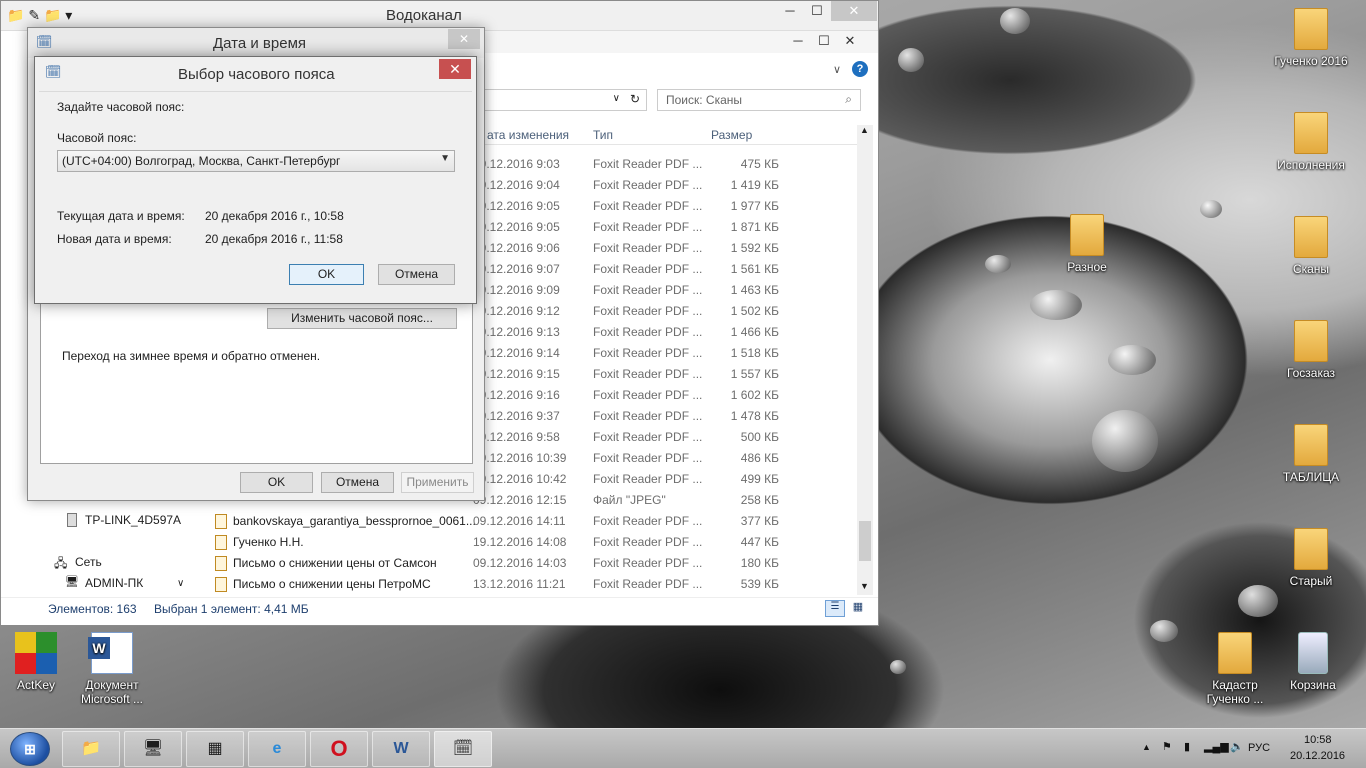 Image resolution: width=1366 pixels, height=768 pixels. Describe the element at coordinates (516, 227) in the screenshot. I see `file-date: 09.12.2016 9:05` at that location.